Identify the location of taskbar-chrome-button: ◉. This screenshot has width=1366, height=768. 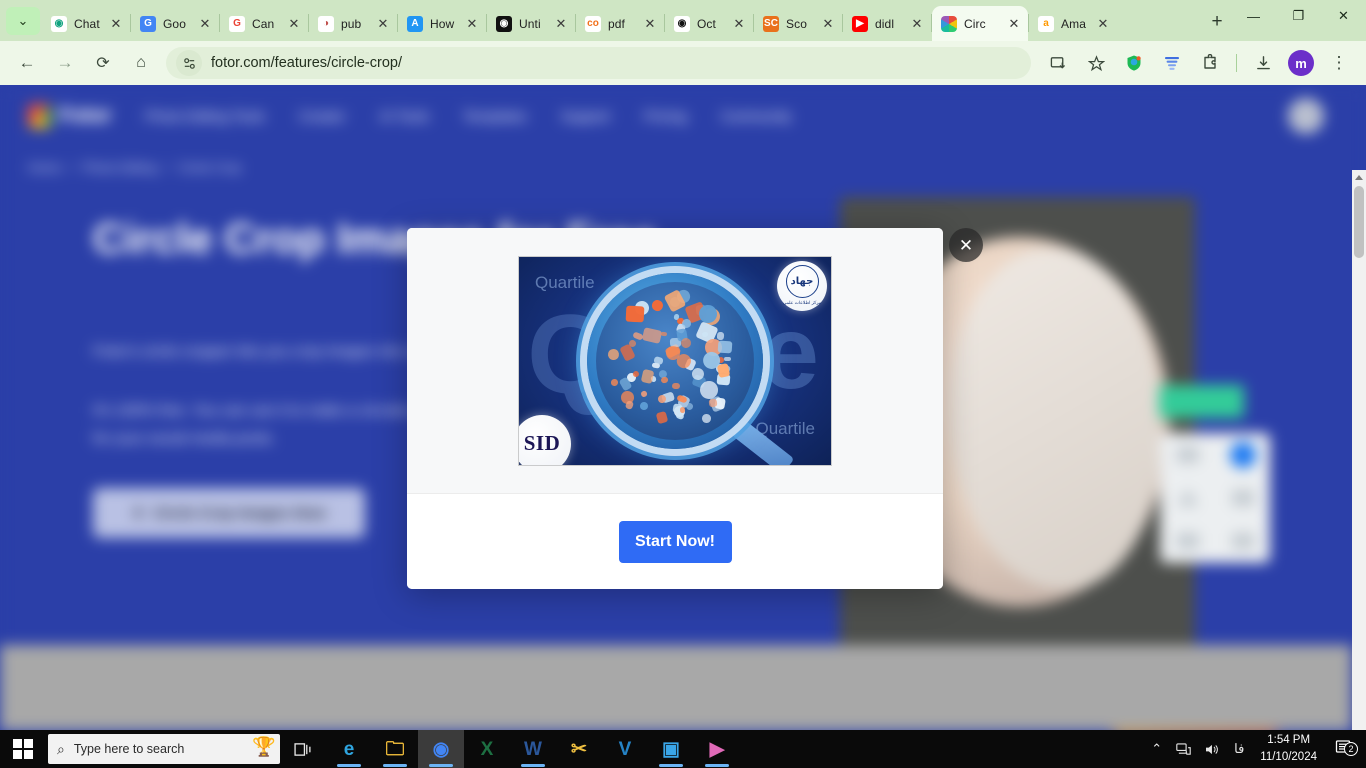
(441, 749).